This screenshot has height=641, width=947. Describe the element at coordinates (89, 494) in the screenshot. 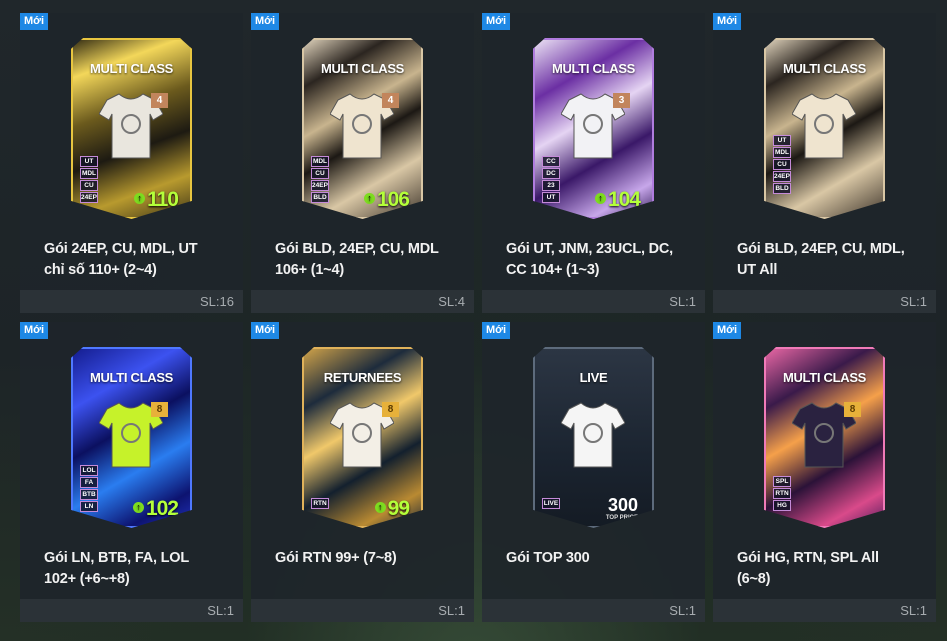

I see `season-tag: BTB` at that location.